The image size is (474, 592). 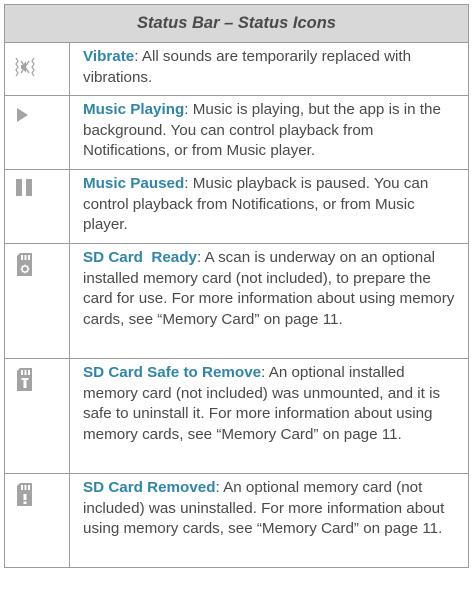 I want to click on row-title: Vibrate, so click(x=109, y=56).